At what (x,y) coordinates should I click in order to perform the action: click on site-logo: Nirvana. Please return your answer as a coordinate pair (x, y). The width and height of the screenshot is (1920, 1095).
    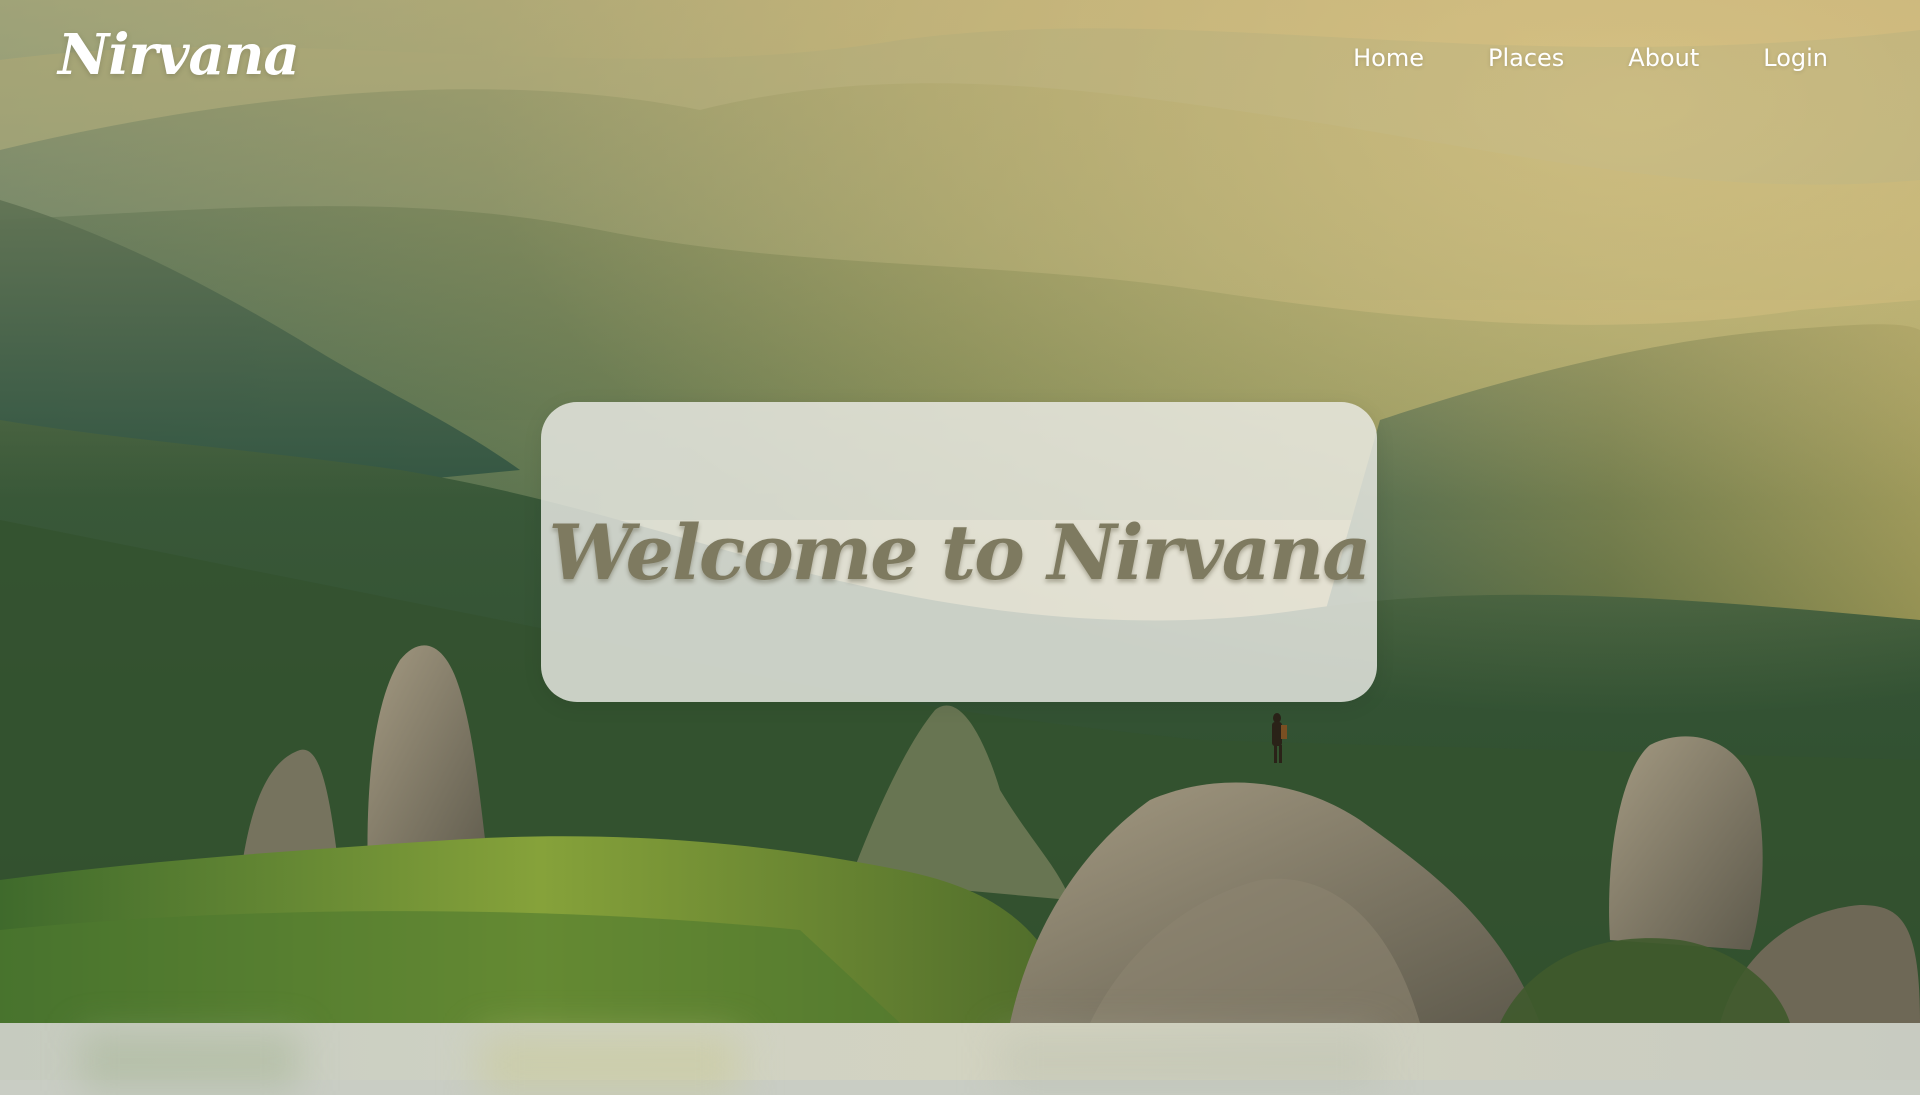
    Looking at the image, I should click on (179, 55).